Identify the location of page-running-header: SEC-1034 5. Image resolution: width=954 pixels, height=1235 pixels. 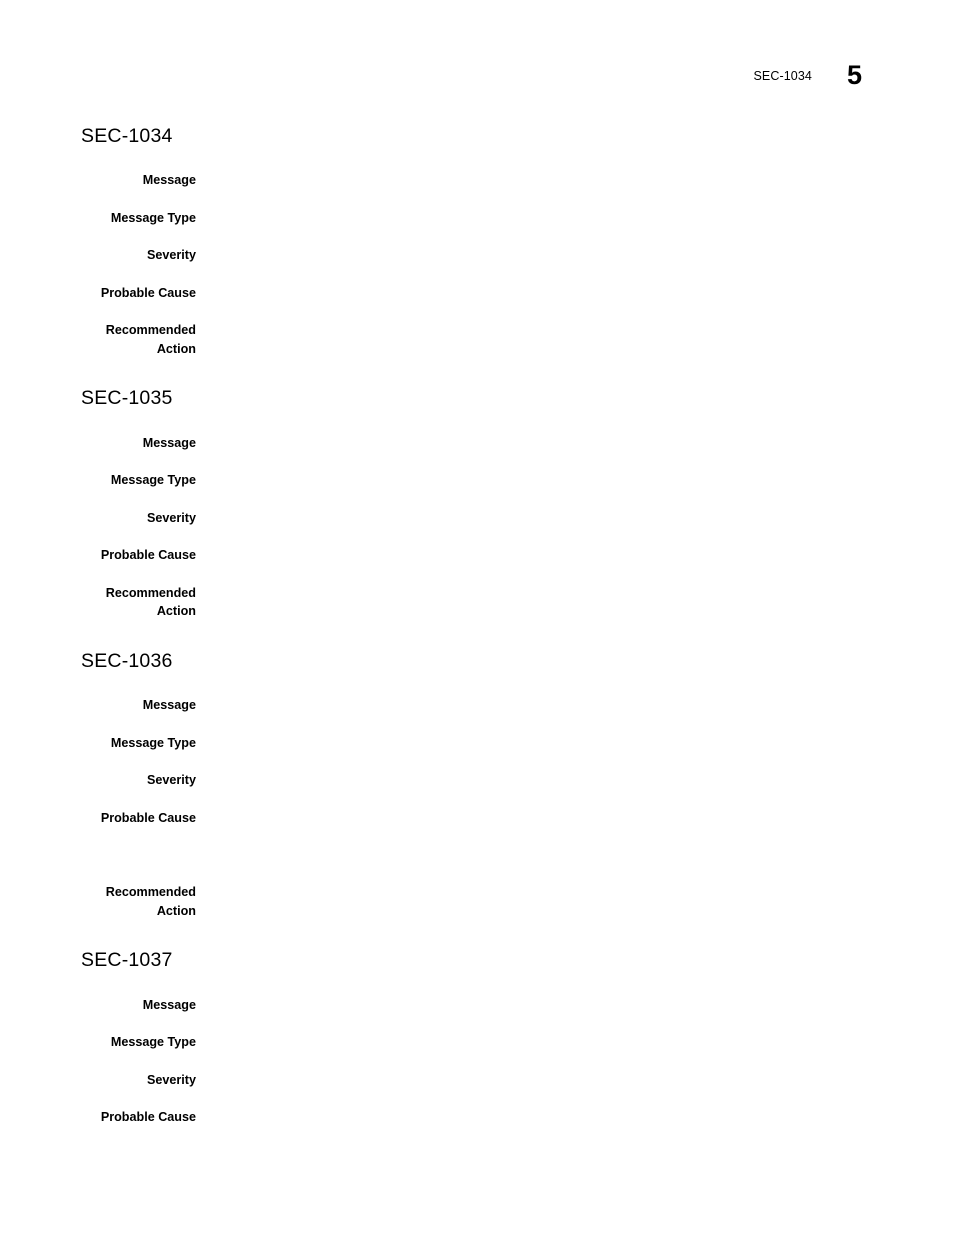
(807, 73).